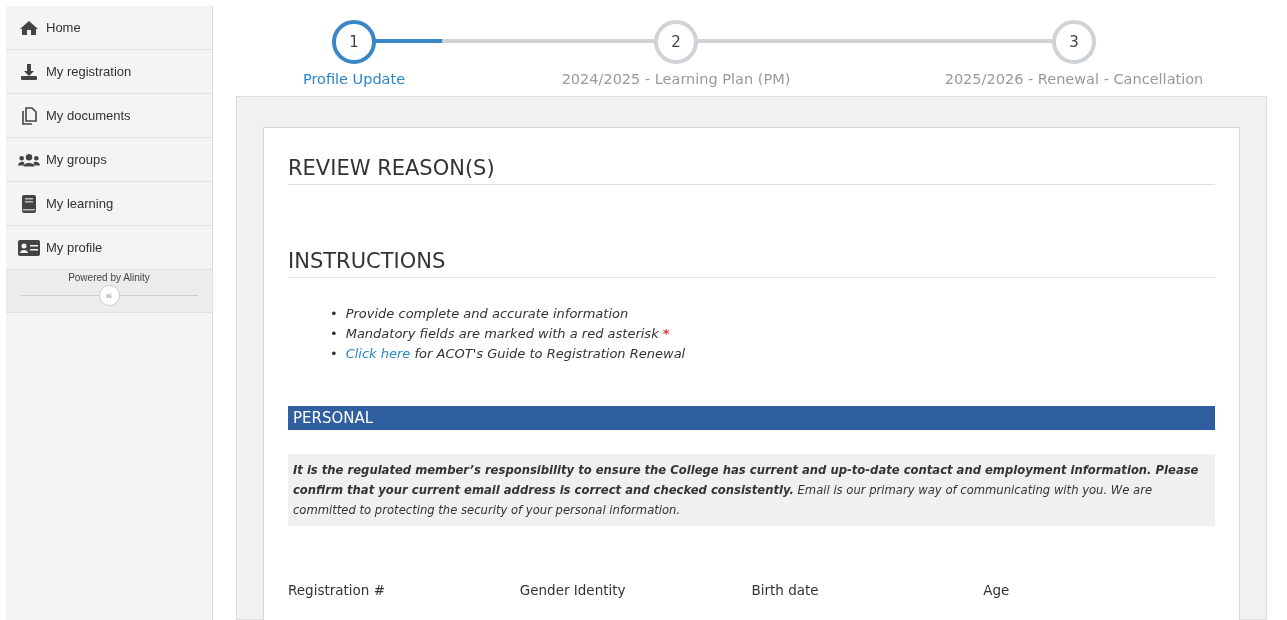 Image resolution: width=1287 pixels, height=620 pixels. Describe the element at coordinates (676, 42) in the screenshot. I see `step-circle: 2` at that location.